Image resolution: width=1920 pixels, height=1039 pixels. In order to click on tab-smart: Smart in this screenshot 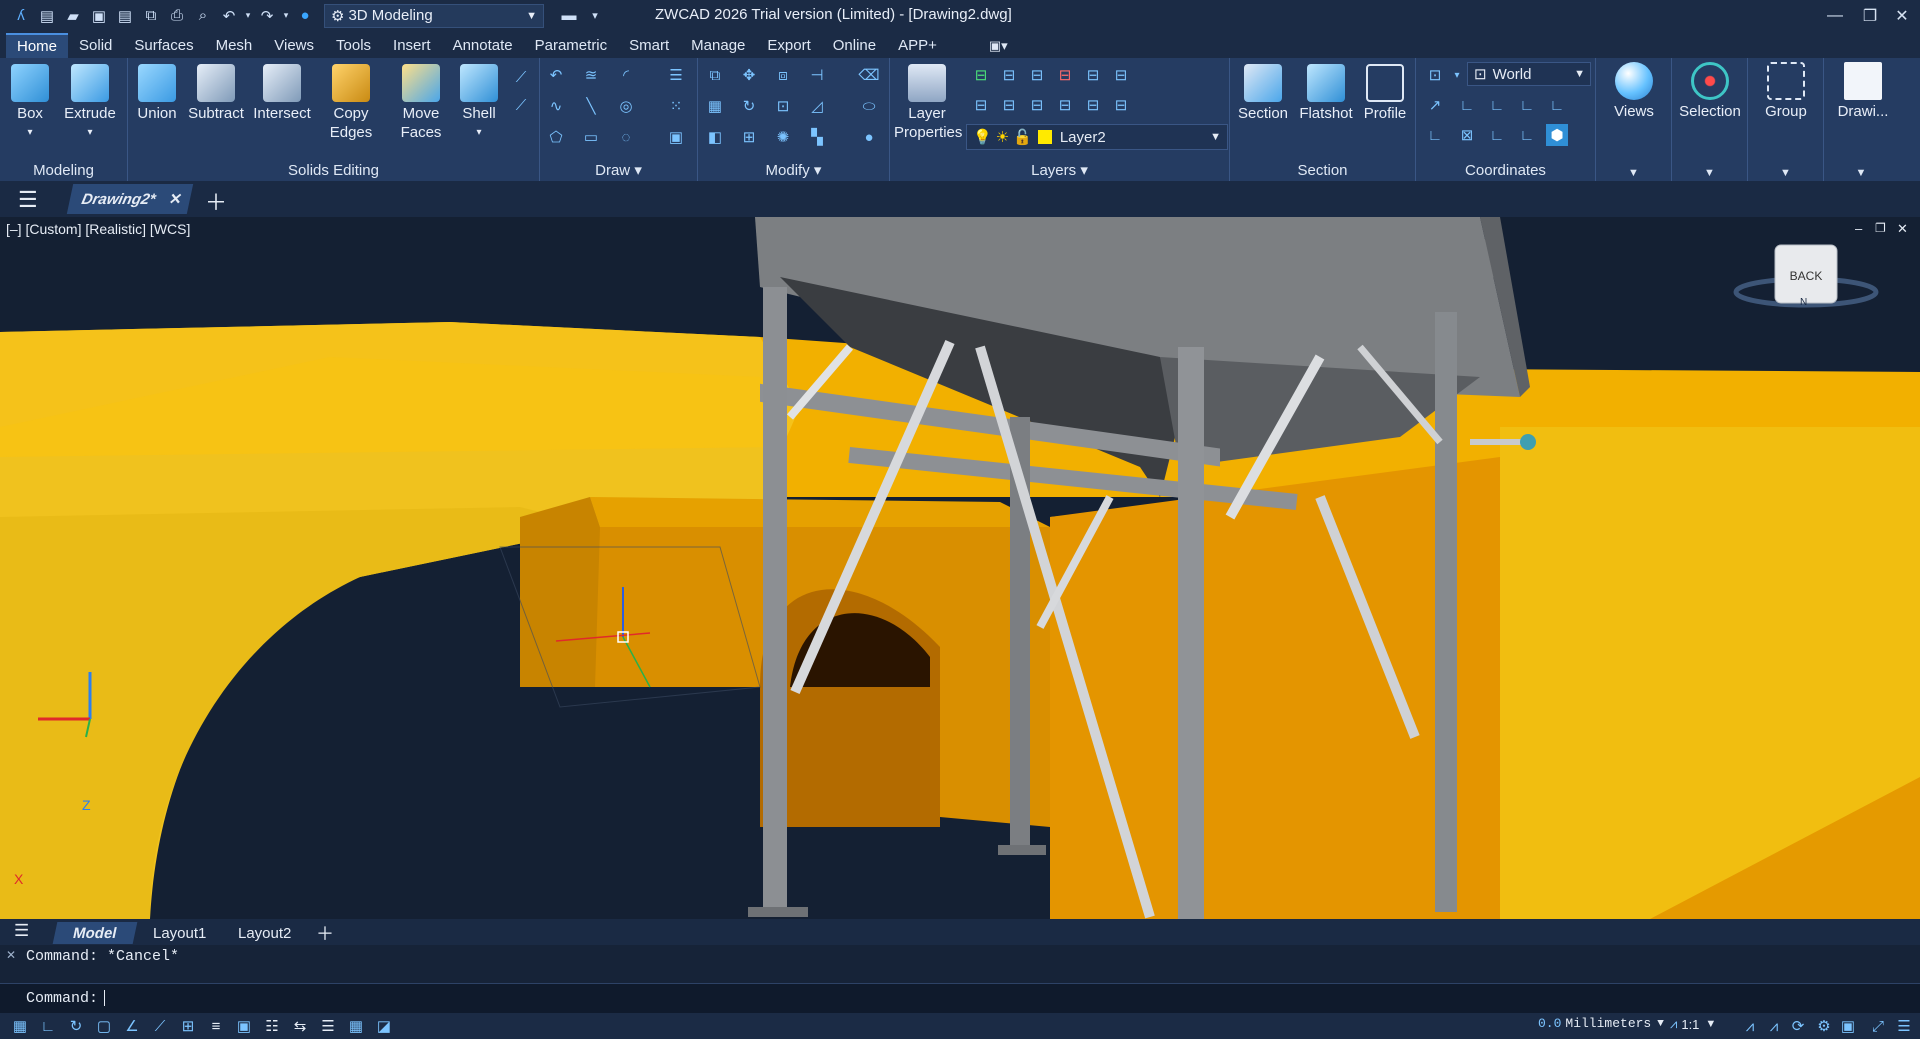, I will do `click(649, 45)`.